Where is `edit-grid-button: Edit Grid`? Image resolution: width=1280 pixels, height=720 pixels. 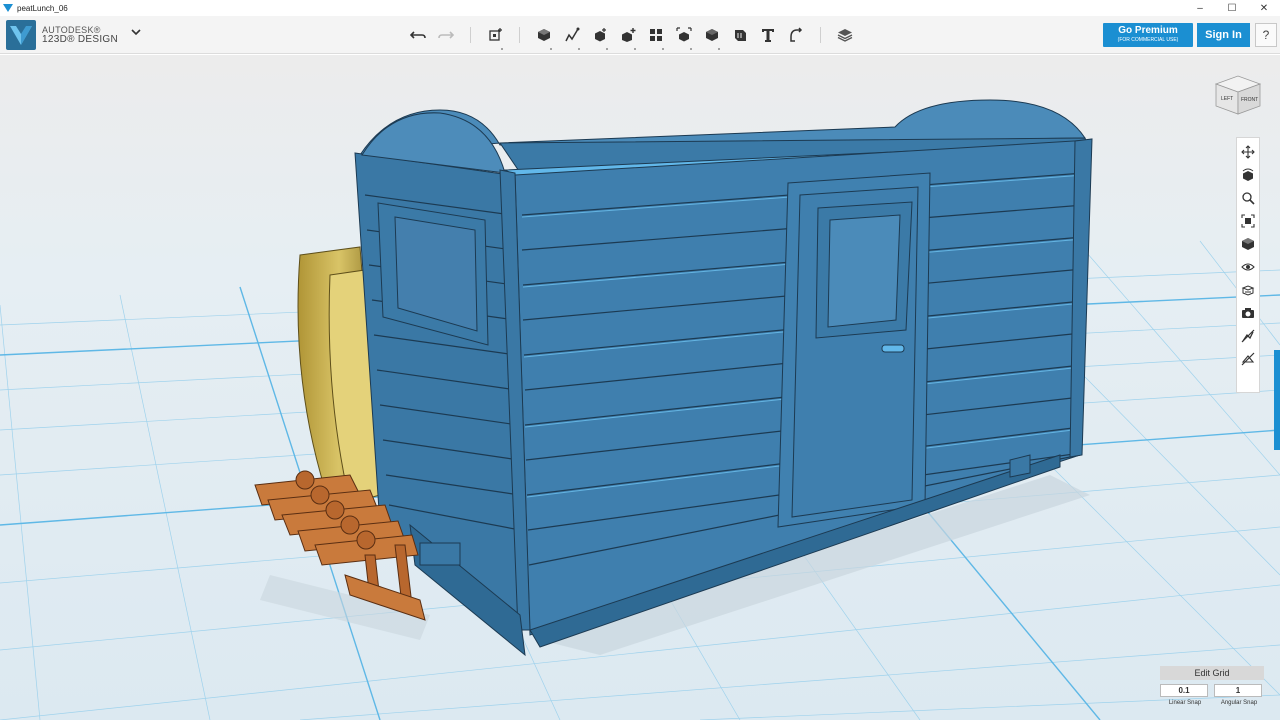 edit-grid-button: Edit Grid is located at coordinates (1212, 673).